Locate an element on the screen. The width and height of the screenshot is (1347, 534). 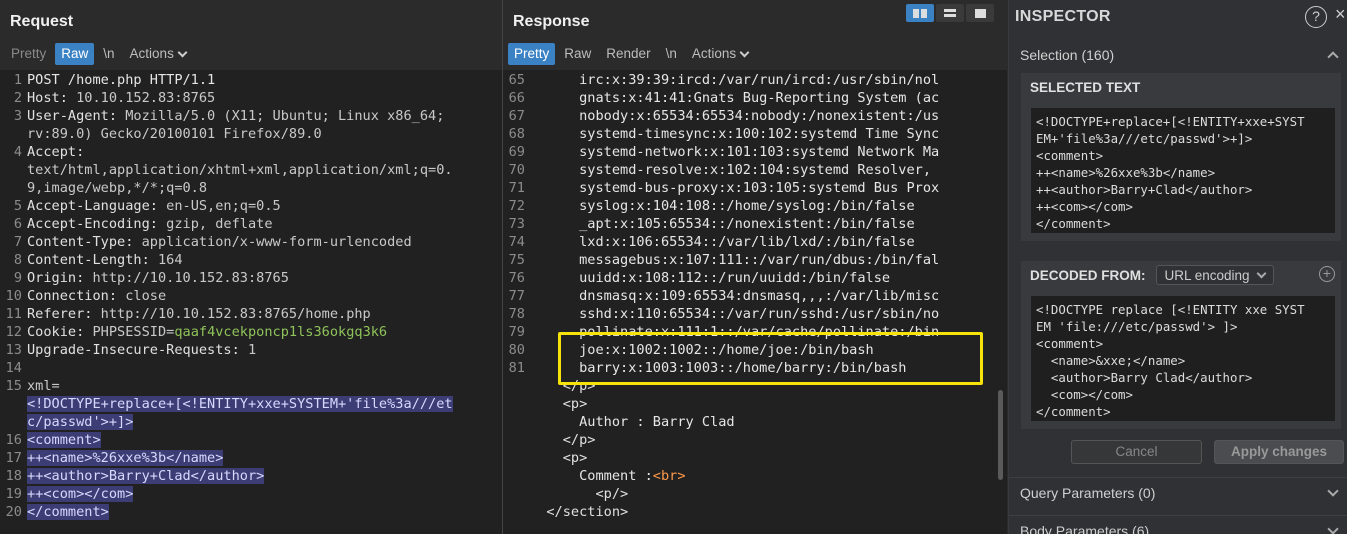
response-tab-raw: Raw is located at coordinates (577, 54).